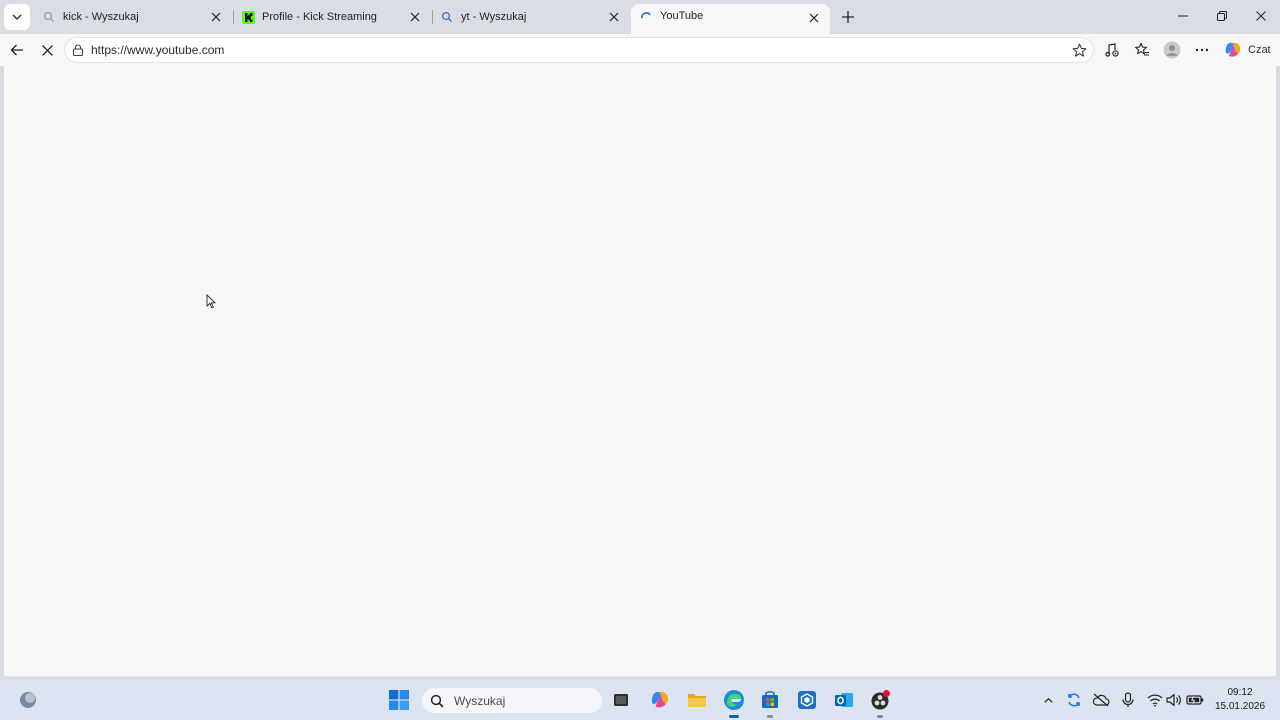 The height and width of the screenshot is (720, 1280). I want to click on obs-button, so click(880, 700).